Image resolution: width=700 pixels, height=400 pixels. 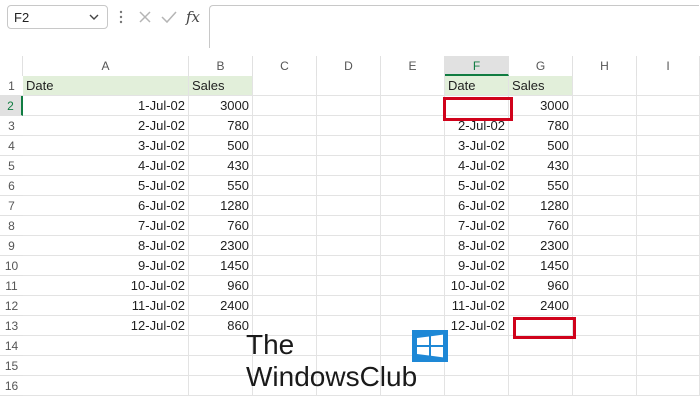 I want to click on right-sales-cell: 780, so click(x=541, y=126).